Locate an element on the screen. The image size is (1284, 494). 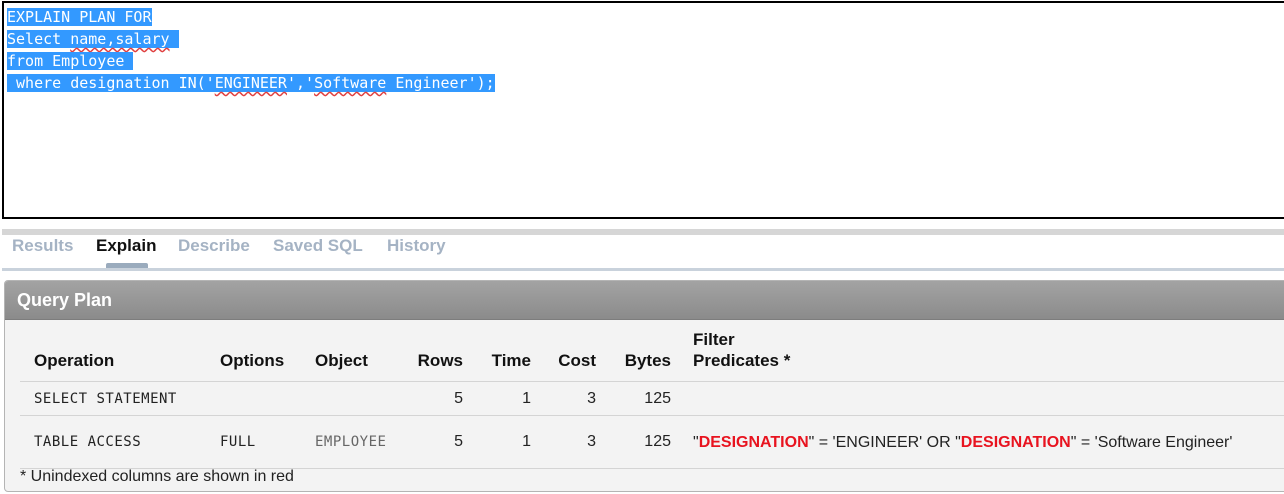
tab-results: Results is located at coordinates (42, 246).